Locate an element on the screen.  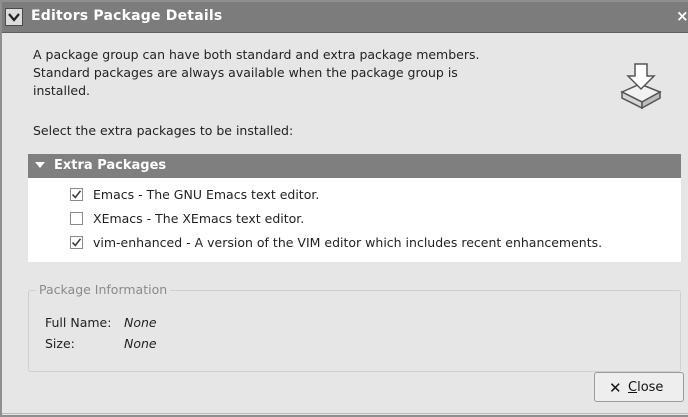
close-button-mnemonic: C is located at coordinates (633, 387).